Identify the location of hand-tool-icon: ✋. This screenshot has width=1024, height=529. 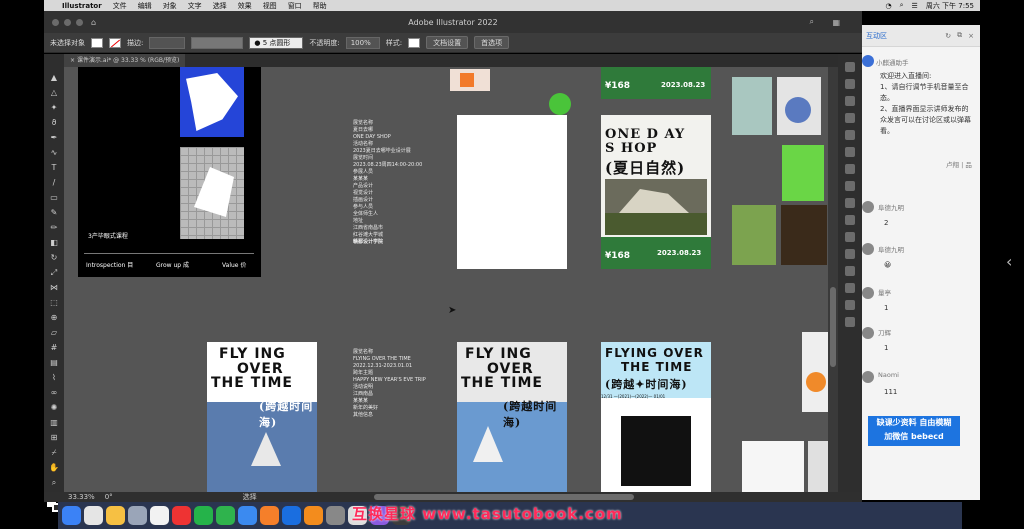
(54, 467).